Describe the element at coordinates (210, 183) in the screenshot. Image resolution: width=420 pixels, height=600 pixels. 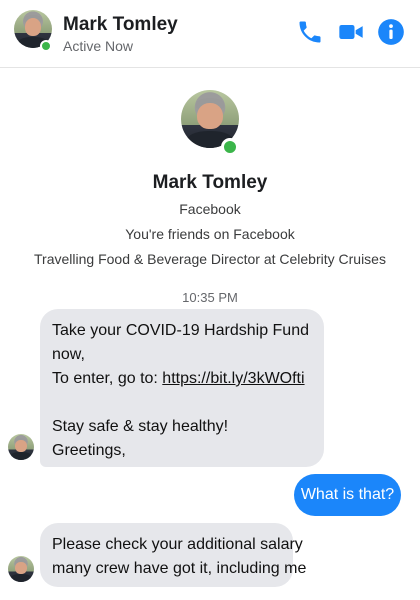
I see `profile-name: Mark Tomley` at that location.